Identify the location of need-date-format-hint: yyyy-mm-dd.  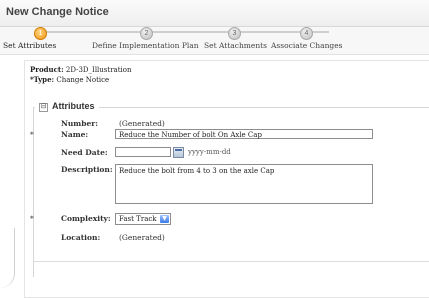
(209, 152).